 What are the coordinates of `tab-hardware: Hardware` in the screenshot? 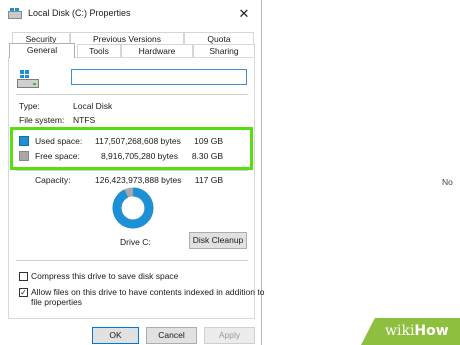 It's located at (157, 50).